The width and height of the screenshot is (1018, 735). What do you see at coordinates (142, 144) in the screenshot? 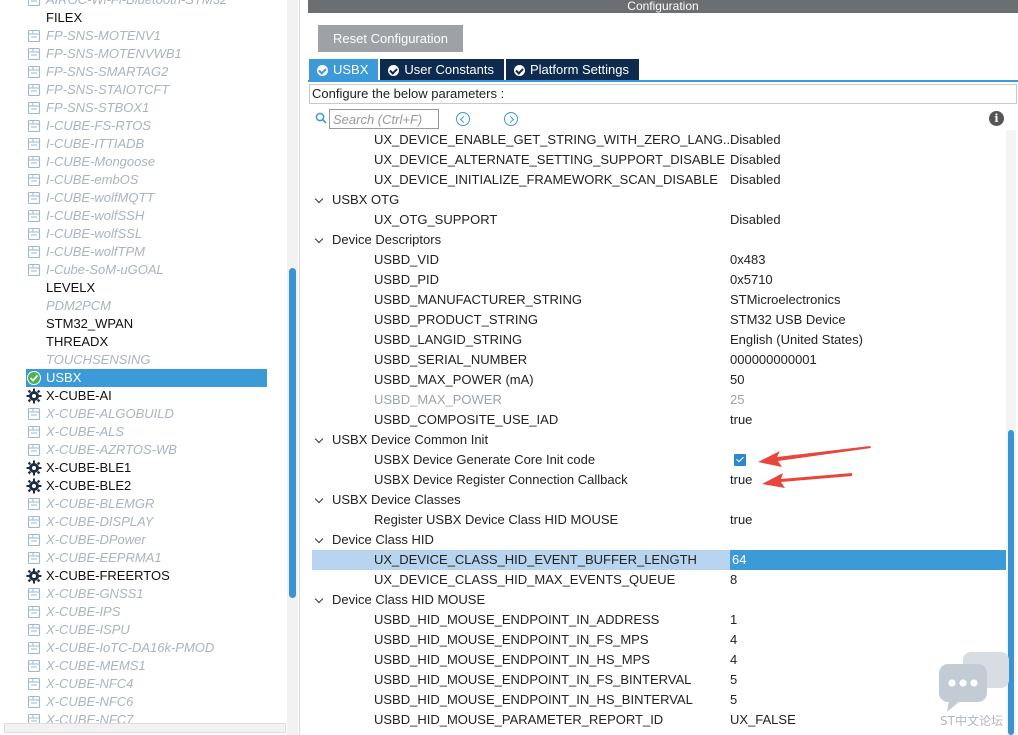
I see `tree-item-i-cube-ittiadb: I-CUBE-ITTIADB` at bounding box center [142, 144].